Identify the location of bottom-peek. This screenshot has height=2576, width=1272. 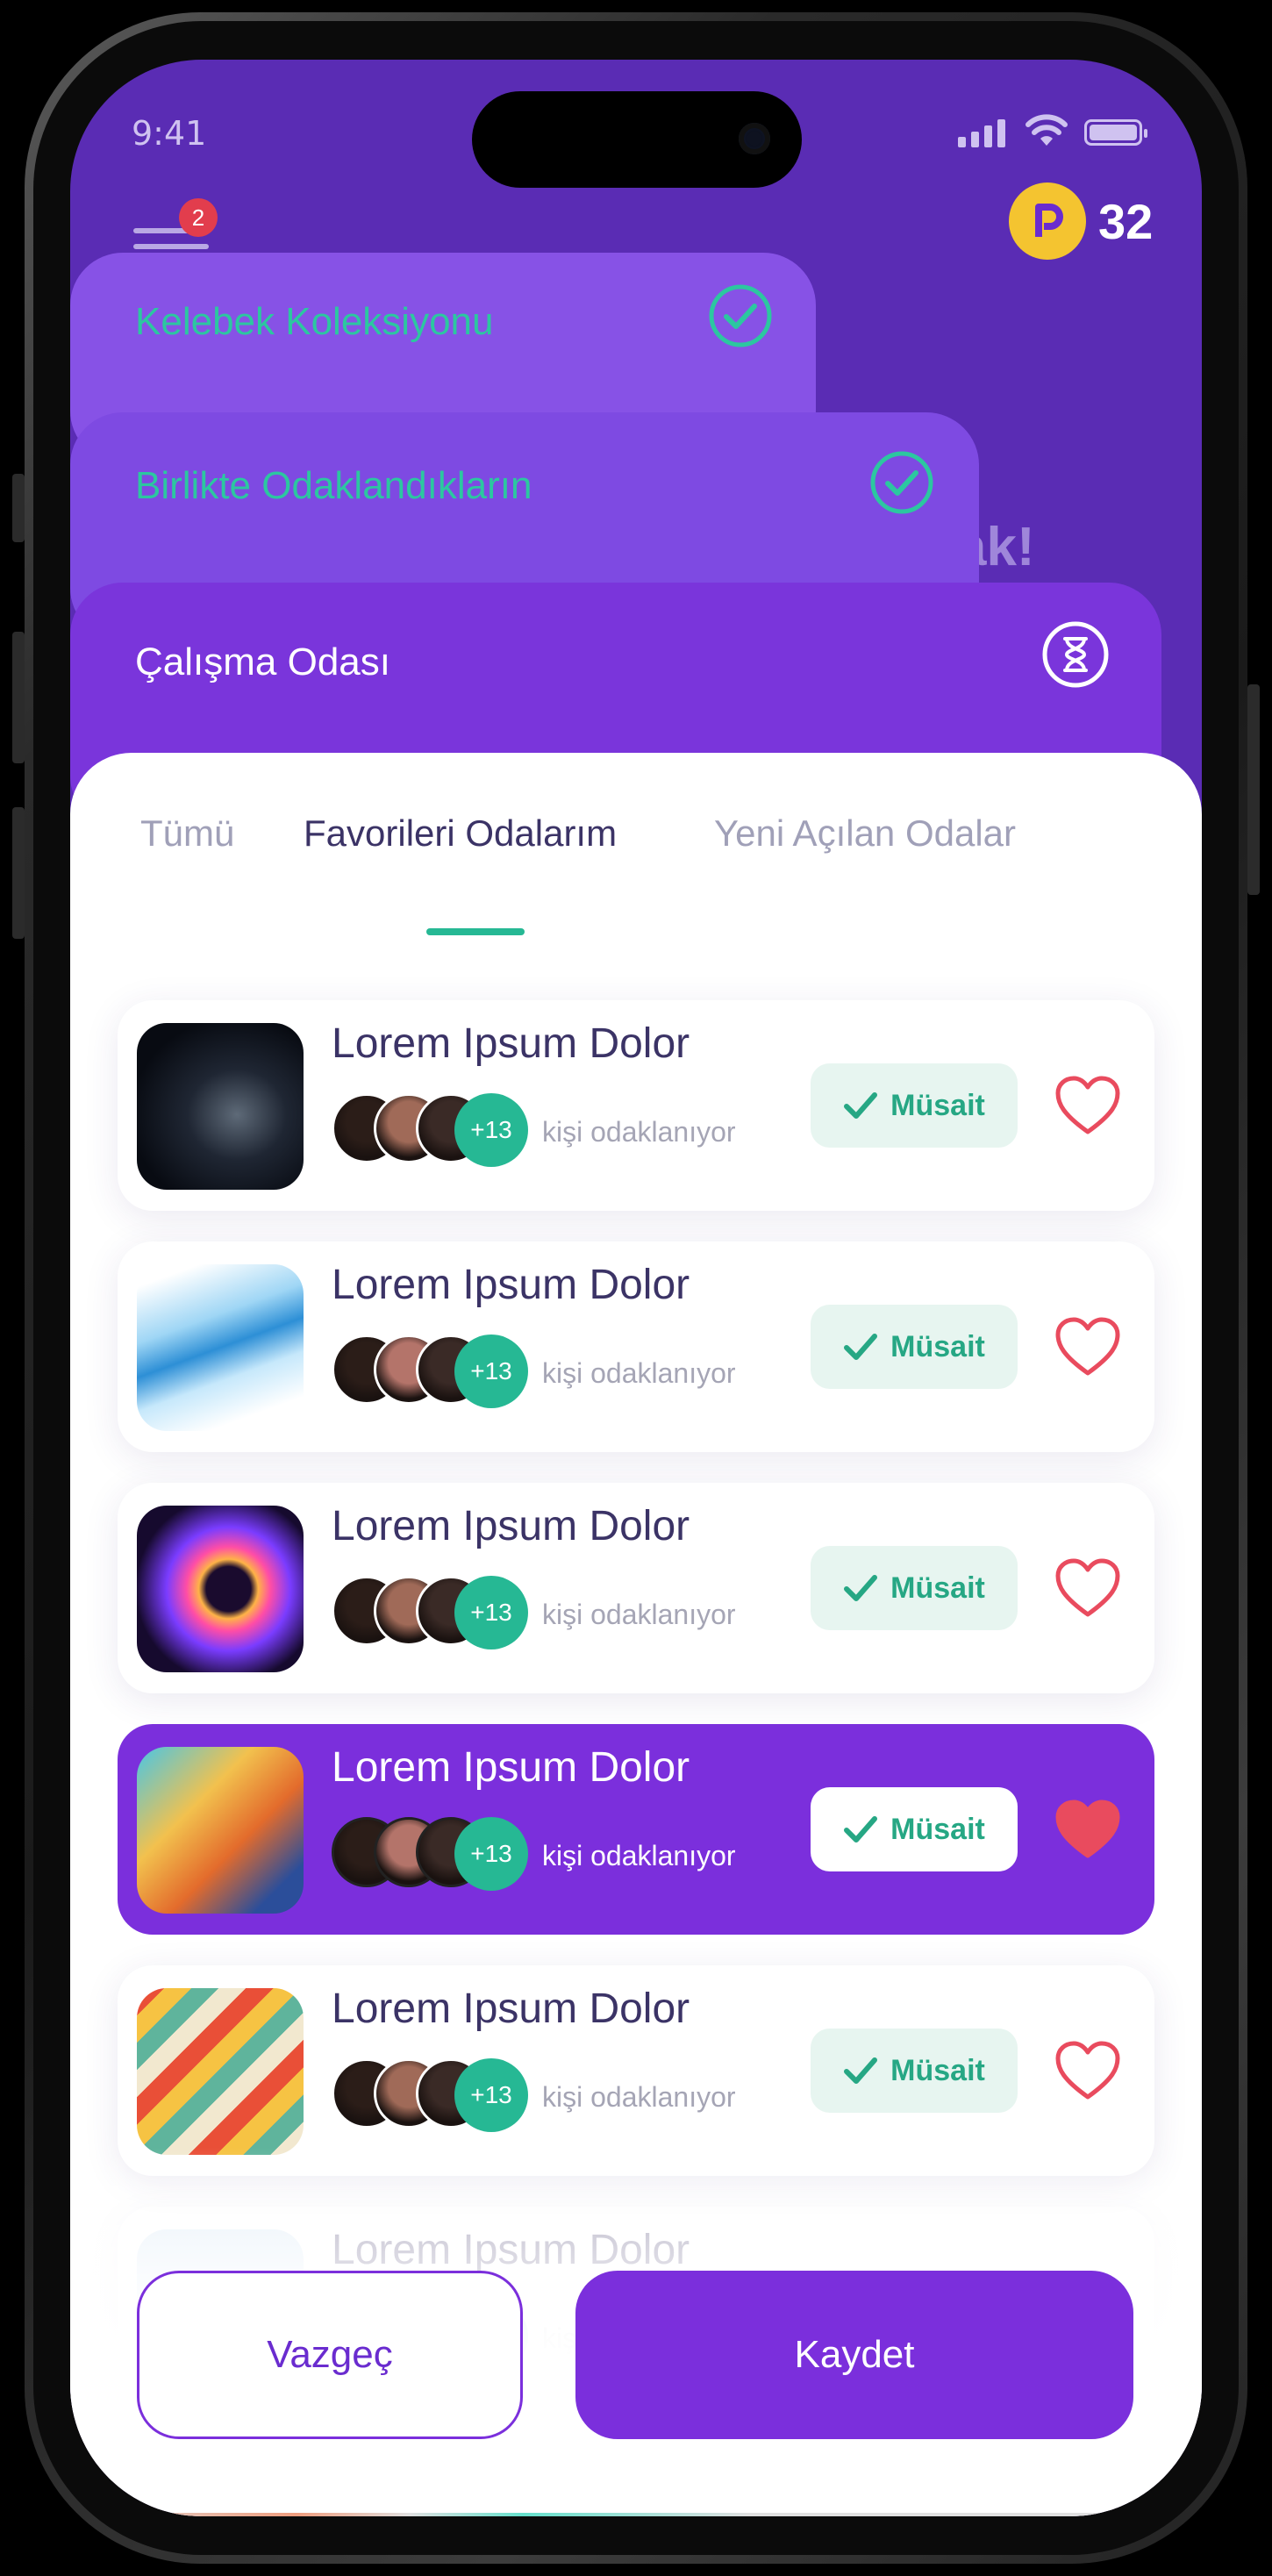
(636, 2514).